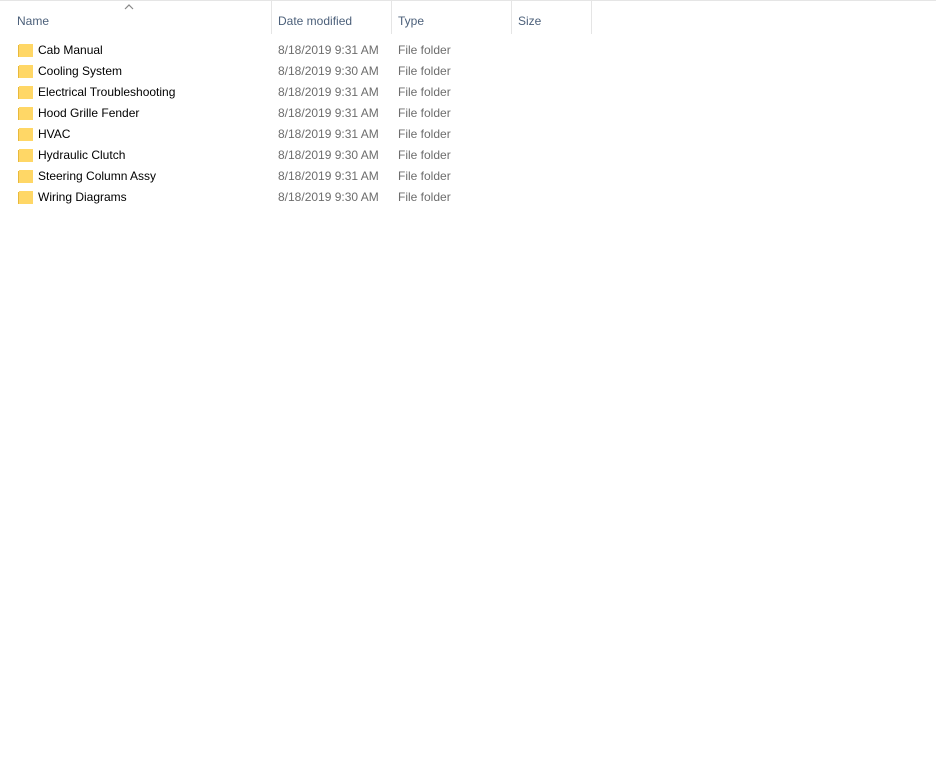 The height and width of the screenshot is (759, 936). What do you see at coordinates (136, 17) in the screenshot?
I see `column-header-name: Name` at bounding box center [136, 17].